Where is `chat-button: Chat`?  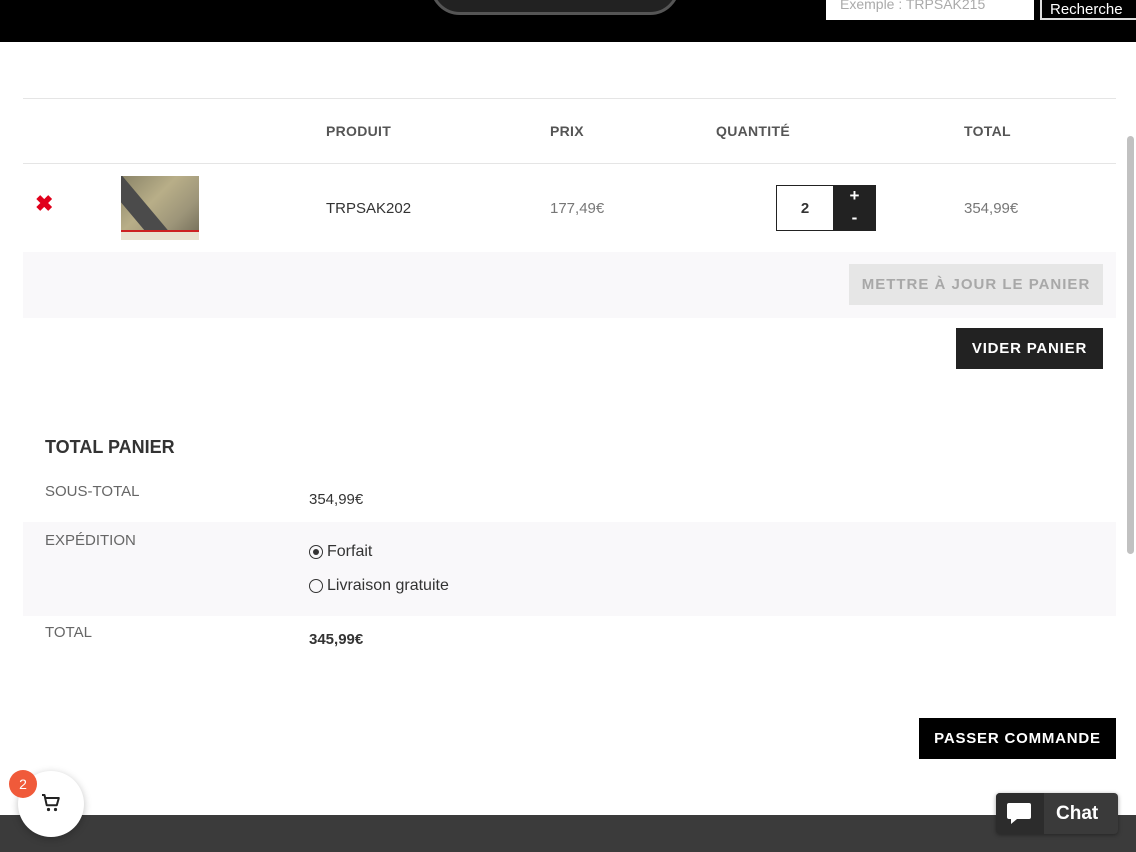
chat-button: Chat is located at coordinates (1057, 813).